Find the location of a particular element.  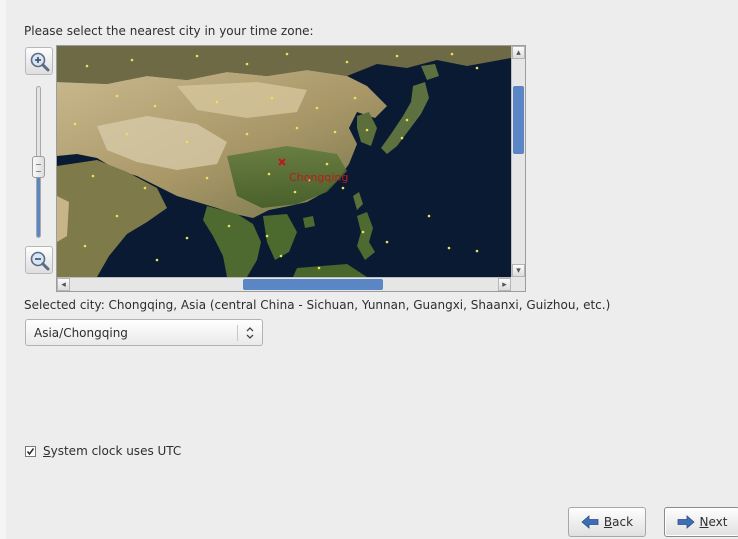

utc-checkbox is located at coordinates (30, 451).